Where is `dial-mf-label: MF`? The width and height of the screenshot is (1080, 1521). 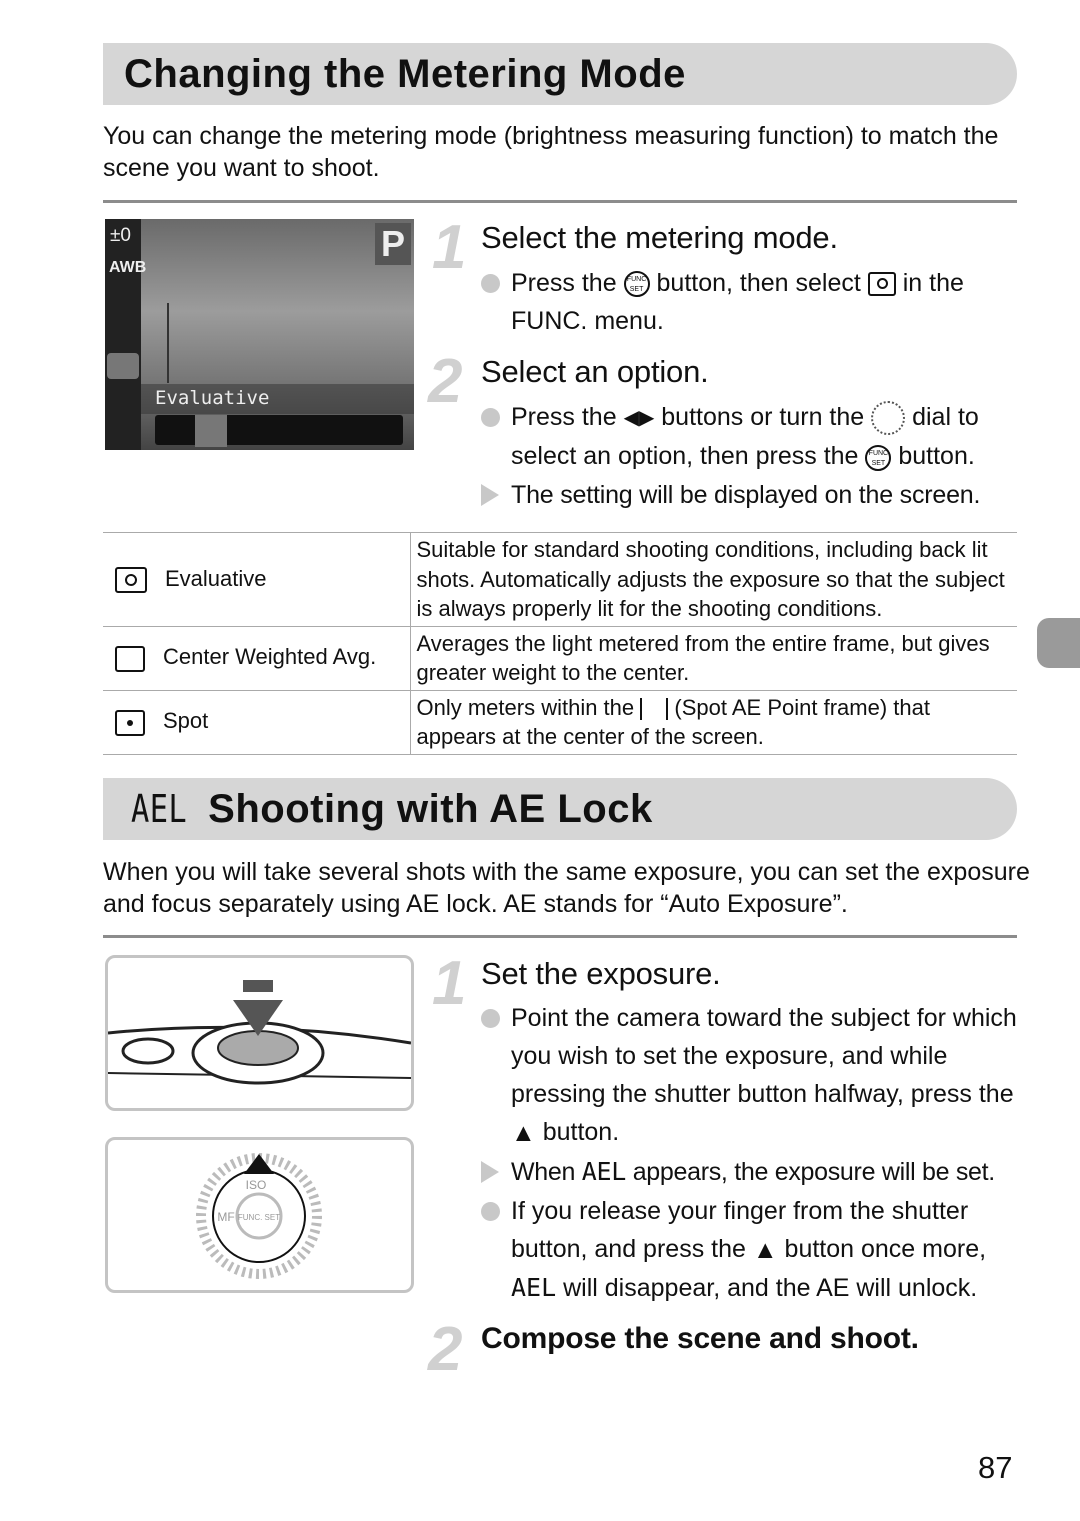
dial-mf-label: MF is located at coordinates (225, 1217).